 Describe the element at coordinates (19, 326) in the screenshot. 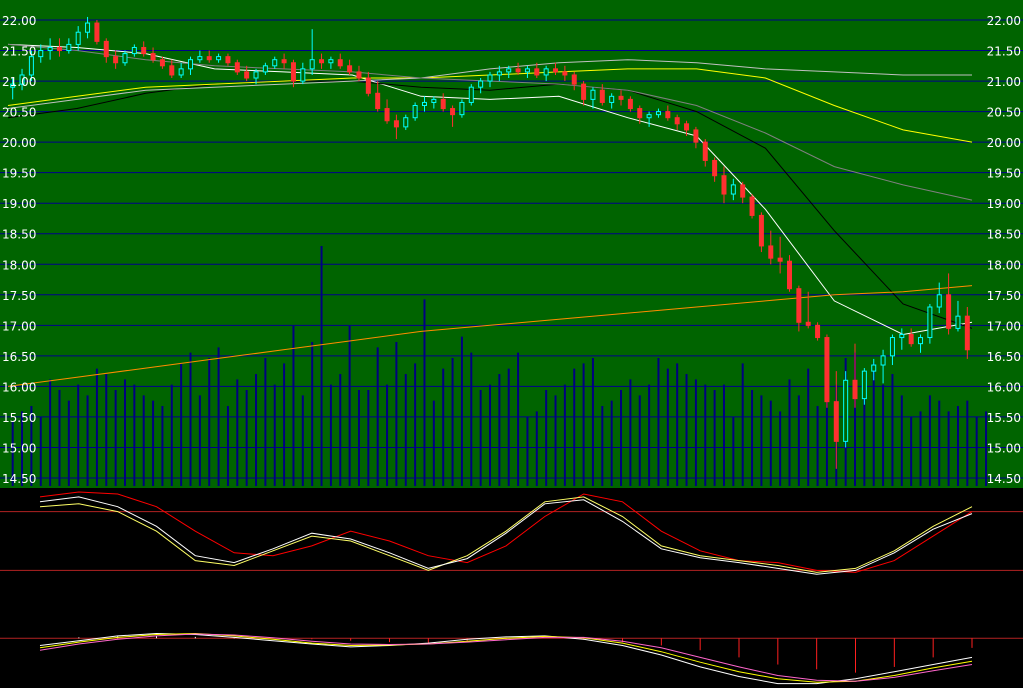

I see `y-tick-label-left: 17.00` at that location.